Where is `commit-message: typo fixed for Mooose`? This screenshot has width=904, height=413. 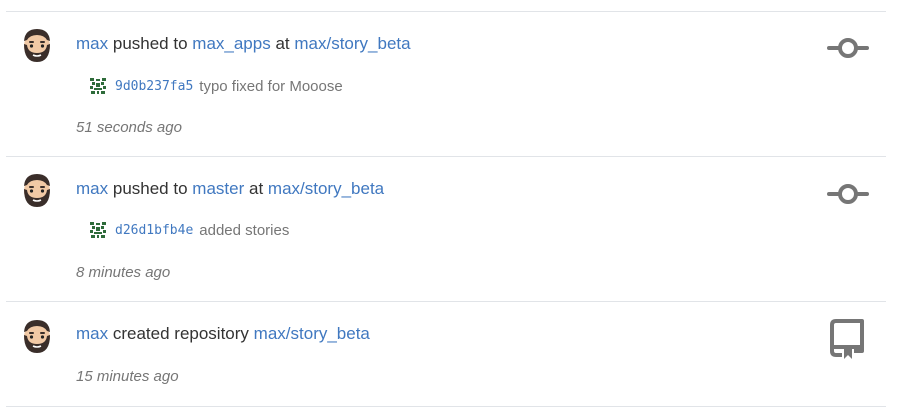 commit-message: typo fixed for Mooose is located at coordinates (271, 86).